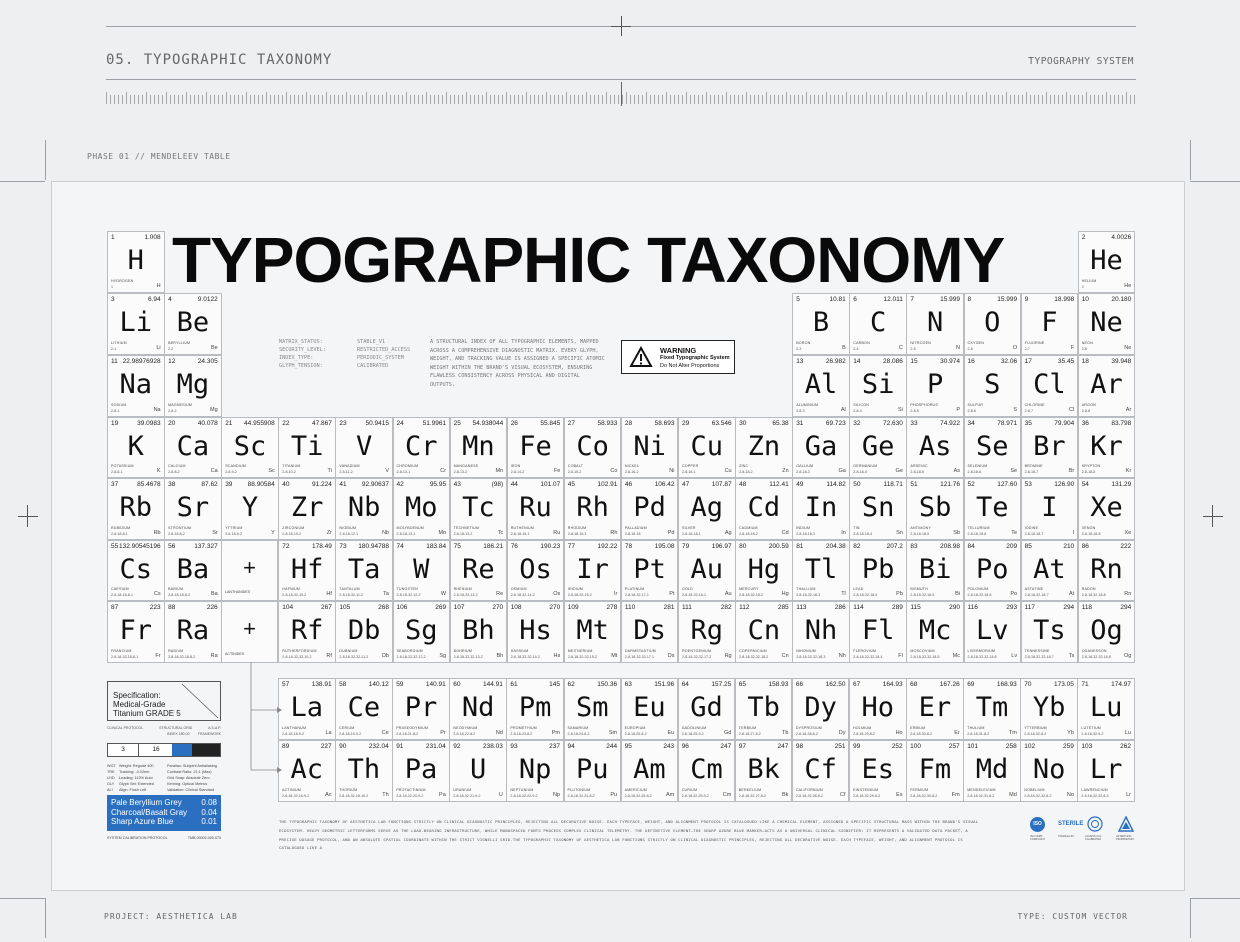  Describe the element at coordinates (669, 746) in the screenshot. I see `atomic-mass: 243` at that location.